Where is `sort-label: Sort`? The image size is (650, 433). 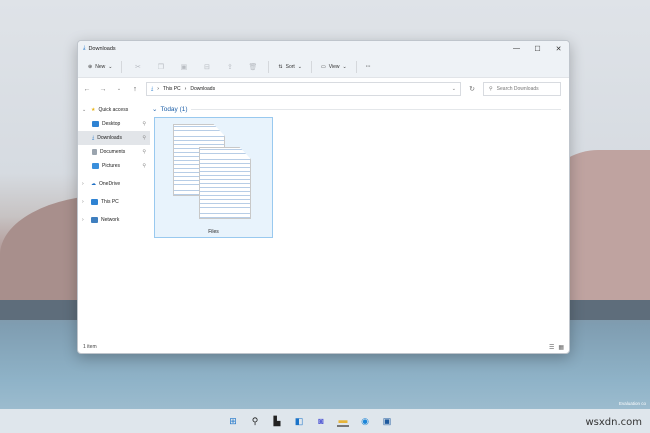 sort-label: Sort is located at coordinates (290, 66).